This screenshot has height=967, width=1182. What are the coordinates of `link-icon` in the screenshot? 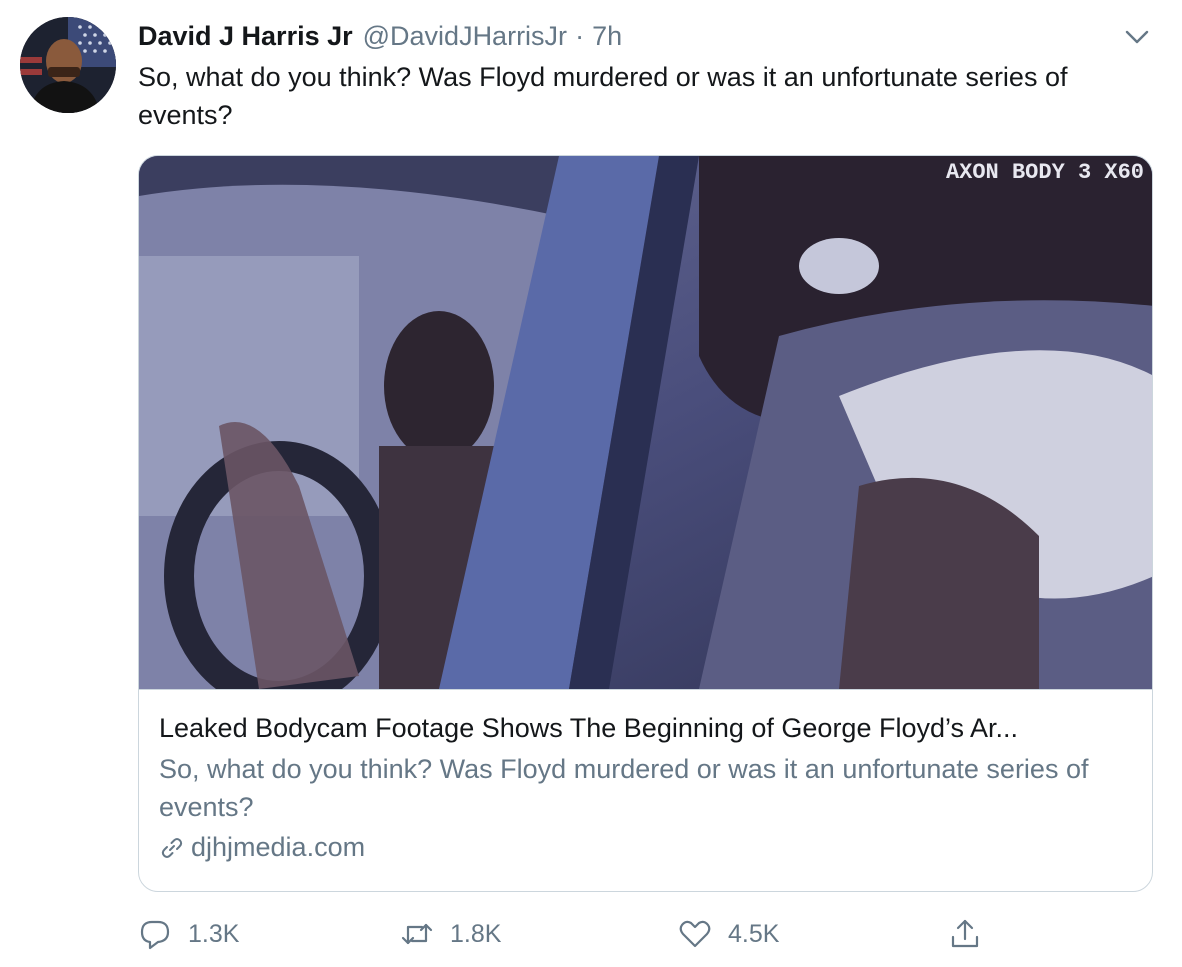 It's located at (172, 847).